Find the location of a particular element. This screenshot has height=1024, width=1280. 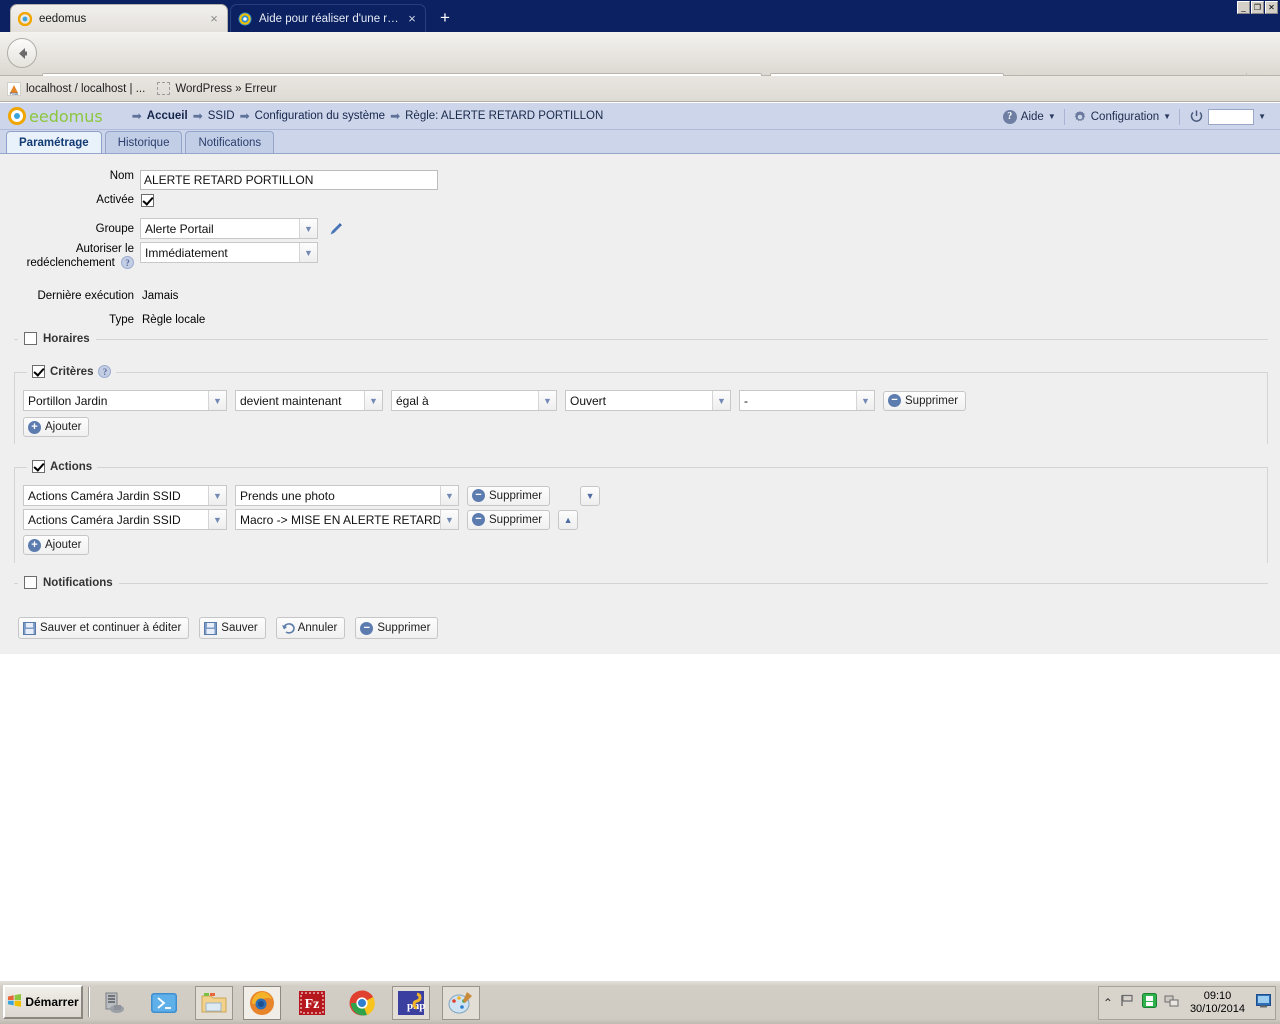

section-actions-label: Actions is located at coordinates (71, 466).